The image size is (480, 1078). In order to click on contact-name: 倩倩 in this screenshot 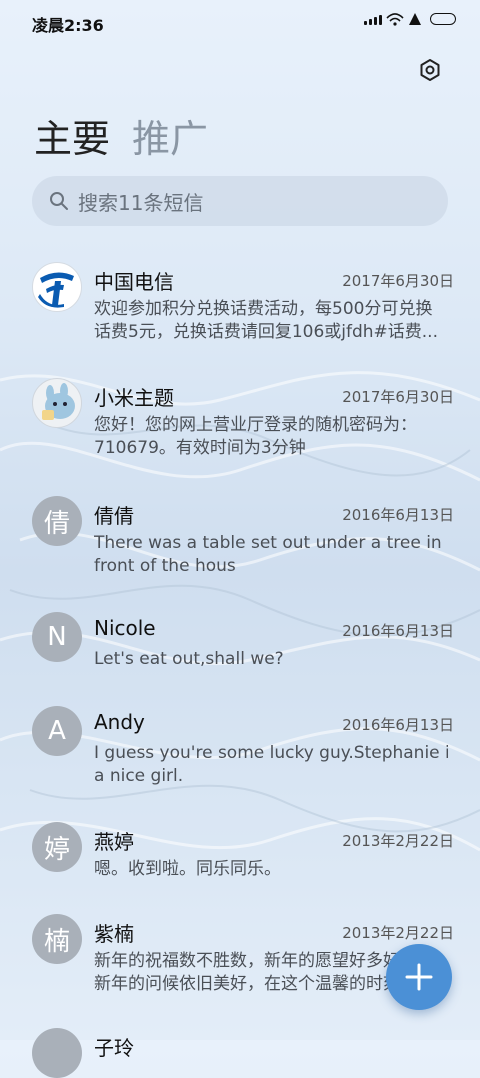, I will do `click(114, 516)`.